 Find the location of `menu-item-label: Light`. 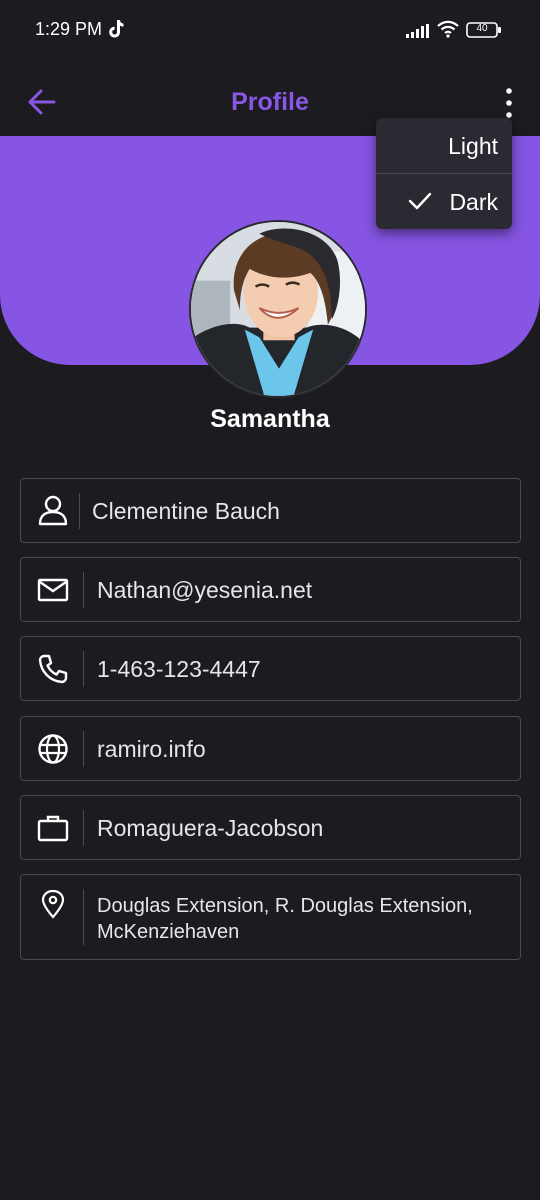

menu-item-label: Light is located at coordinates (473, 146).